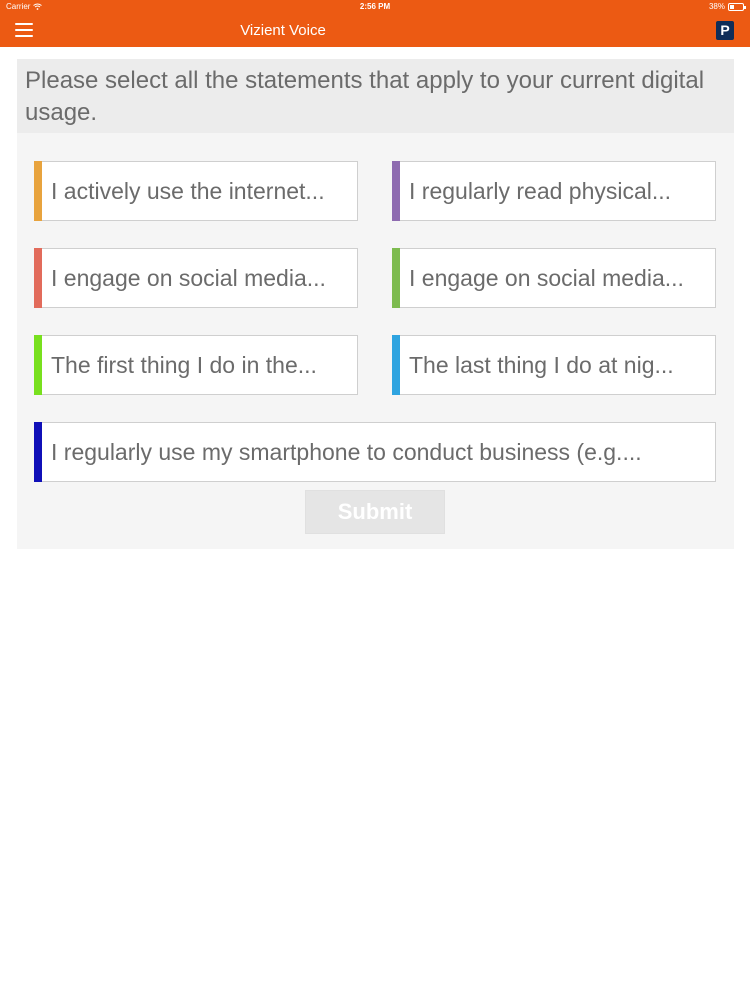  I want to click on submit-button: Submit, so click(375, 512).